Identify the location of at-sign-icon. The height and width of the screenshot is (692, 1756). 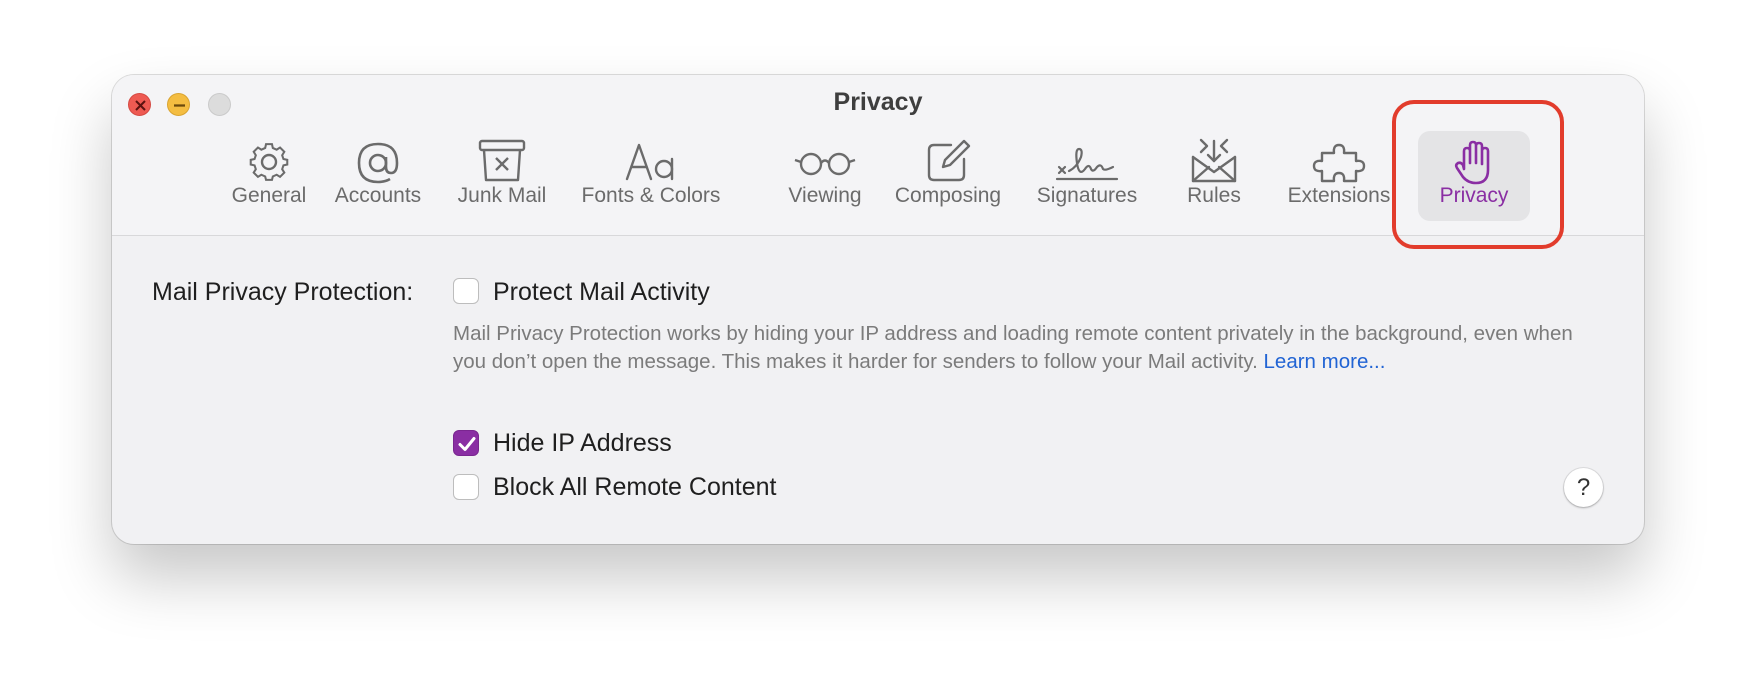
(378, 163).